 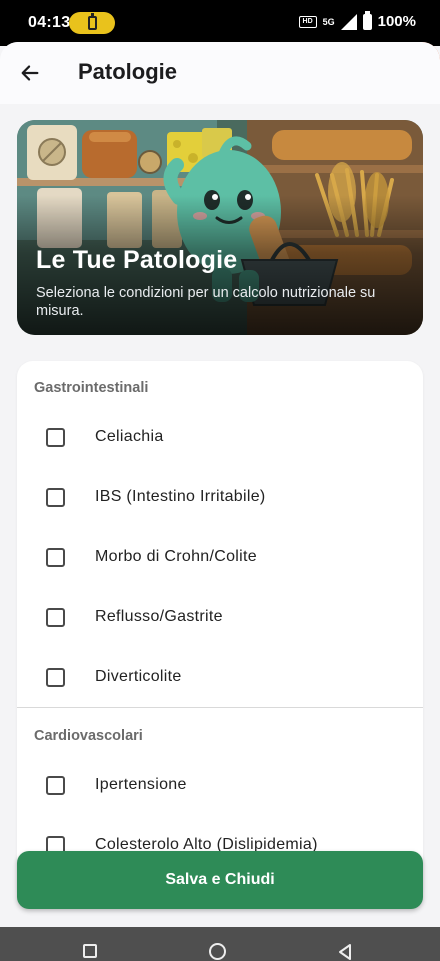 What do you see at coordinates (220, 677) in the screenshot?
I see `option-diverticolite: Diverticolite` at bounding box center [220, 677].